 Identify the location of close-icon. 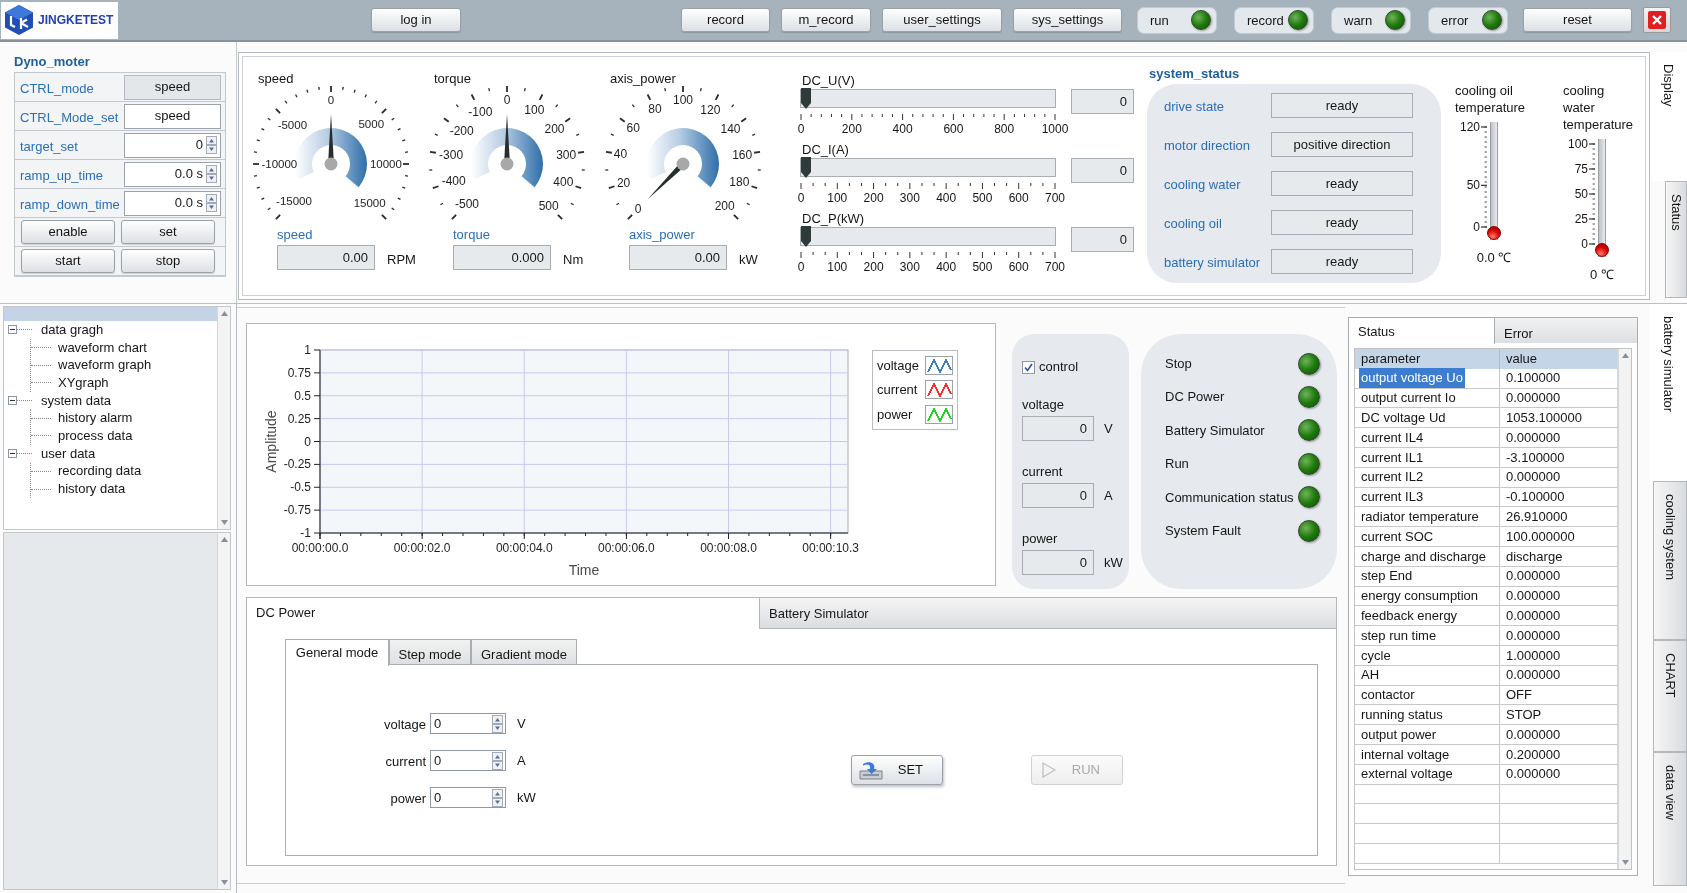
(1657, 20).